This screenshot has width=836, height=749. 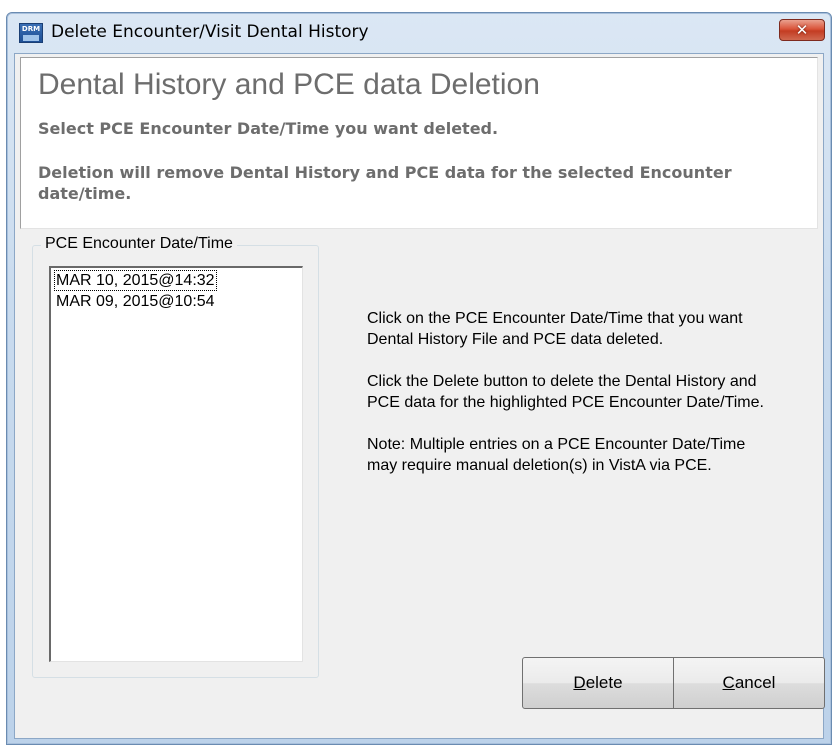 I want to click on cancel-mnemonic: C, so click(x=728, y=682).